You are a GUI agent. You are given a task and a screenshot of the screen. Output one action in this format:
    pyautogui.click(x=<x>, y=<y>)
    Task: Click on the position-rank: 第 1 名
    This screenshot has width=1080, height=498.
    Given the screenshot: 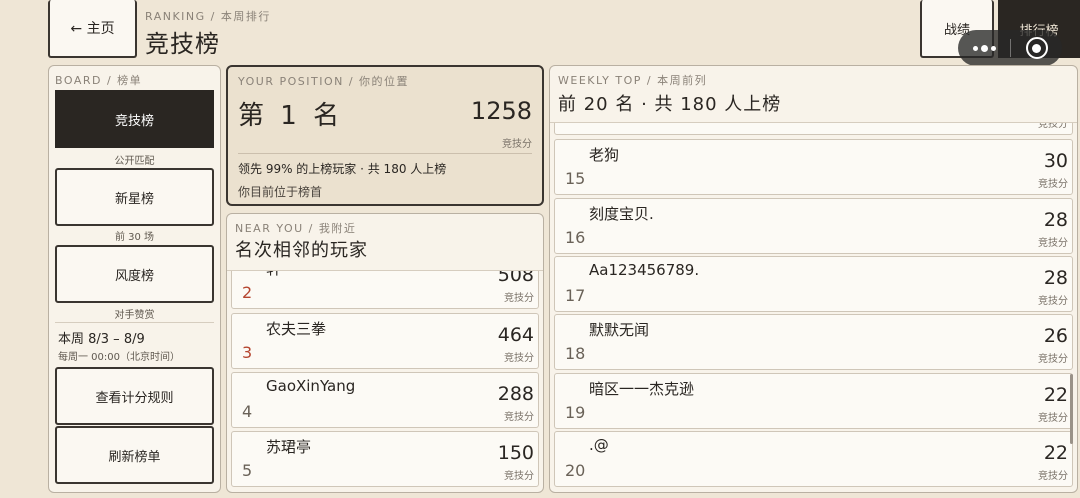 What is the action you would take?
    pyautogui.click(x=291, y=116)
    